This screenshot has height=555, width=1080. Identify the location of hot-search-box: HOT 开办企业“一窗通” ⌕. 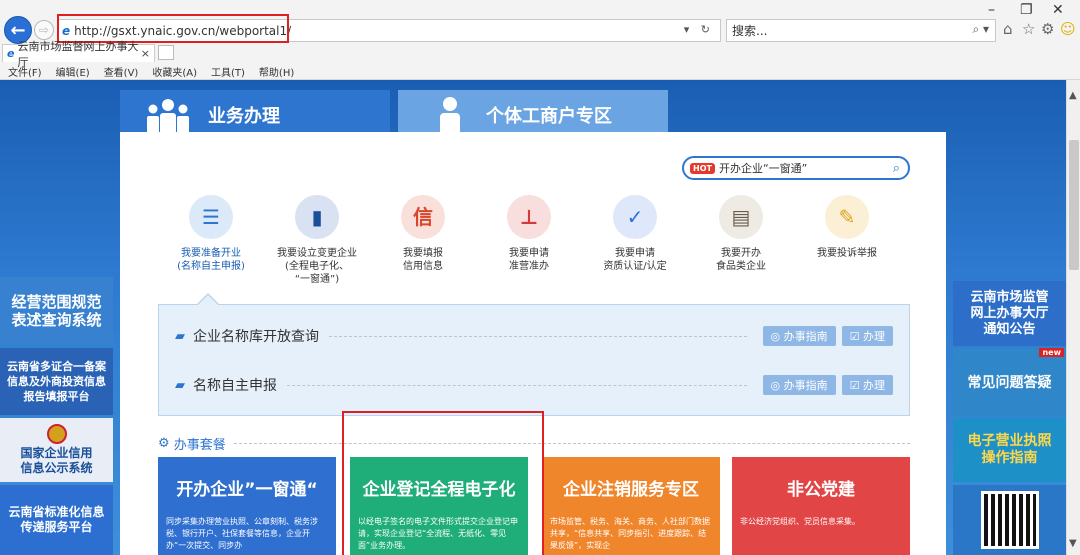
(796, 168).